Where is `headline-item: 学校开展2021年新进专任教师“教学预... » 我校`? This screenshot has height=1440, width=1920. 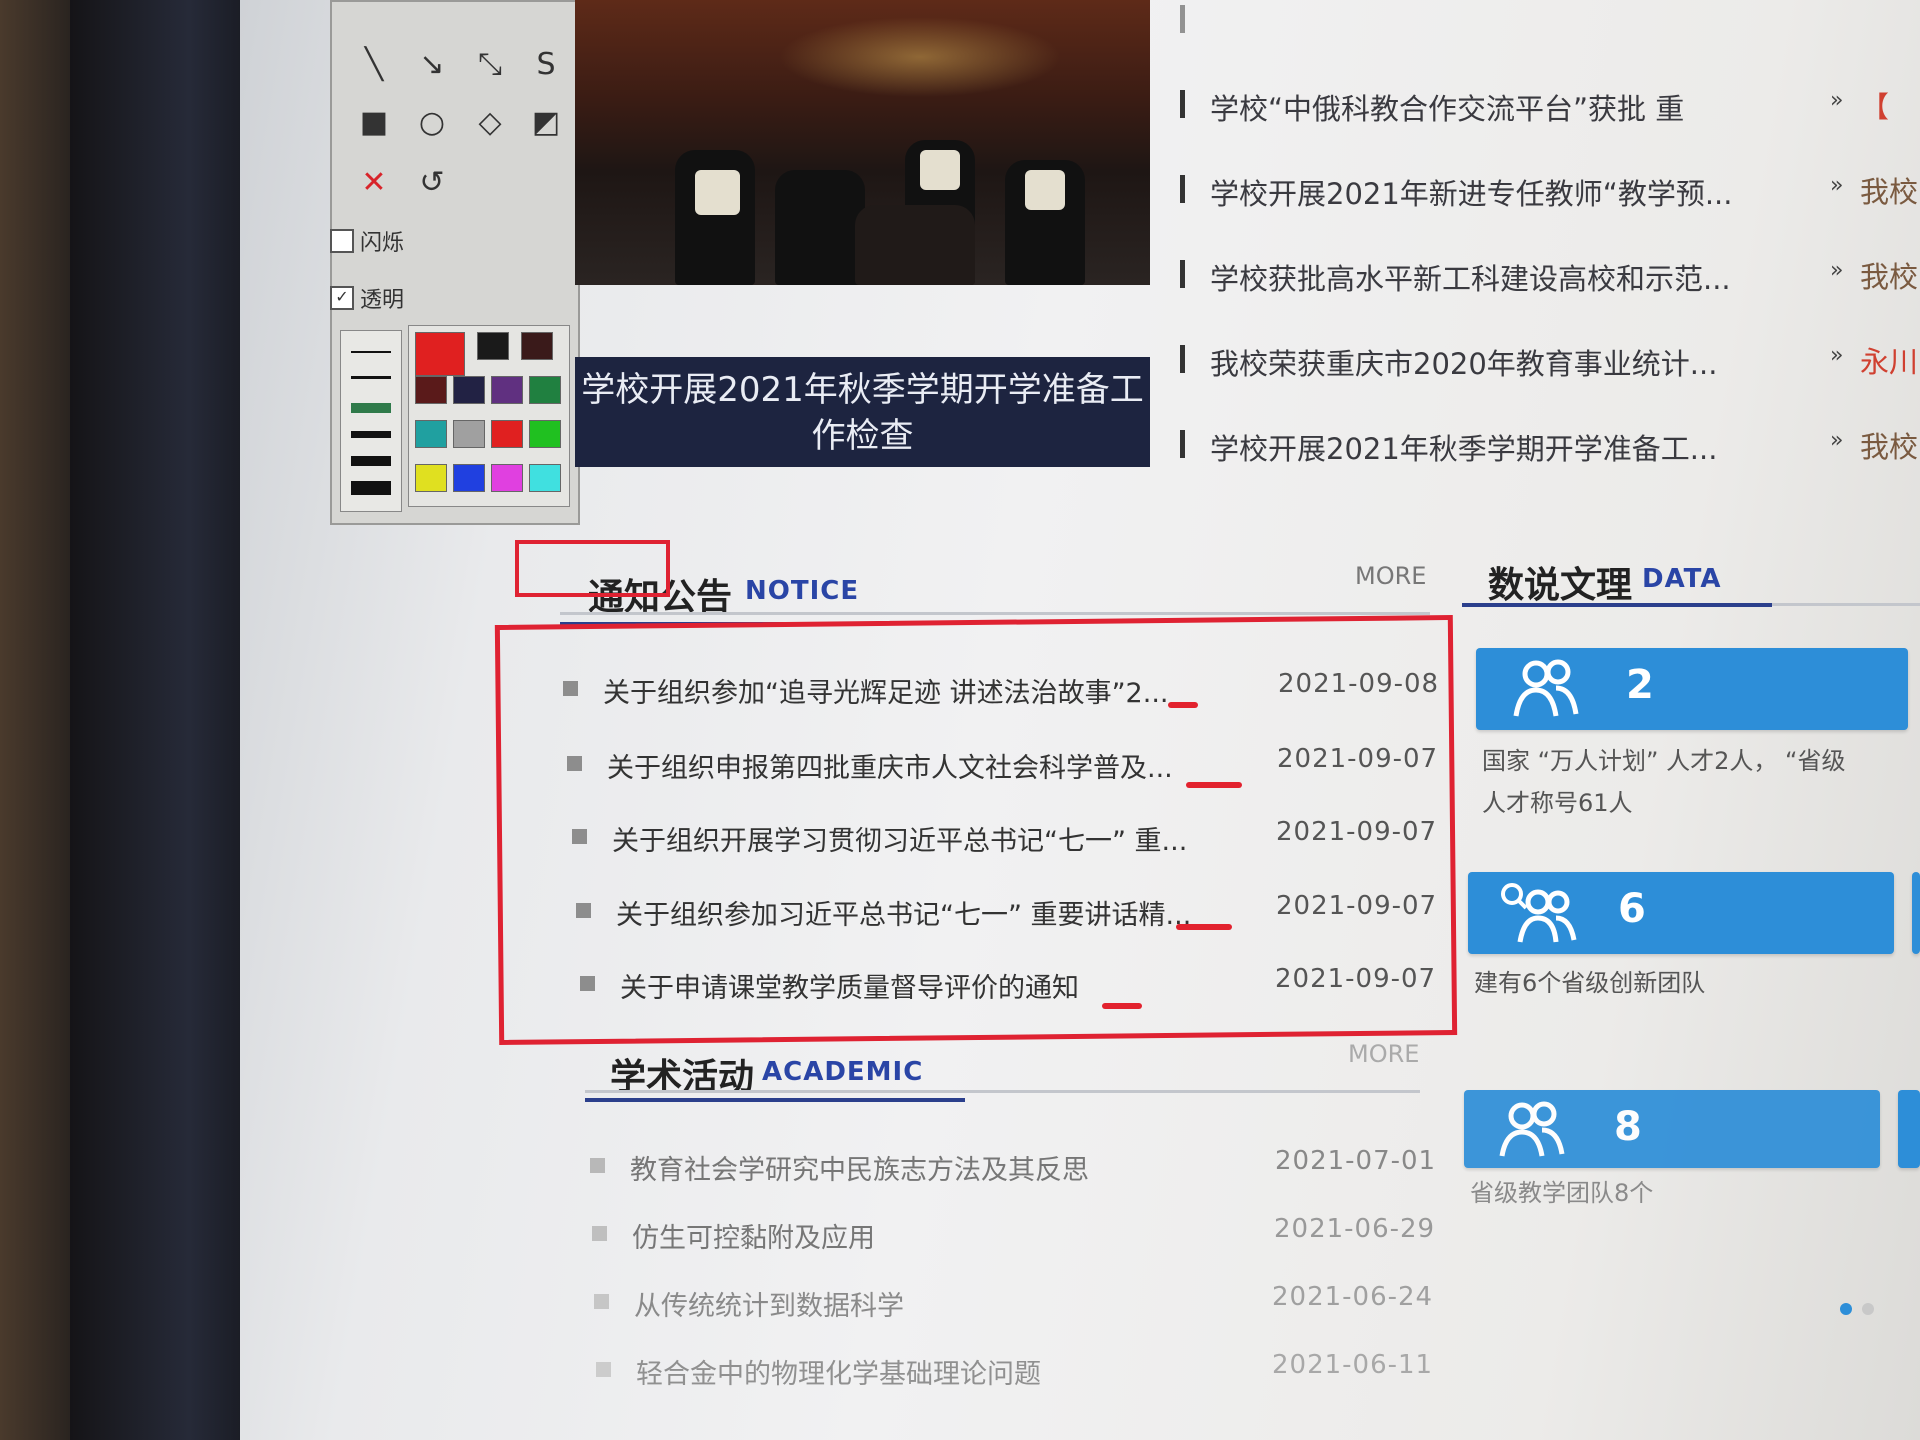
headline-item: 学校开展2021年新进专任教师“教学预... » 我校 is located at coordinates (1550, 190).